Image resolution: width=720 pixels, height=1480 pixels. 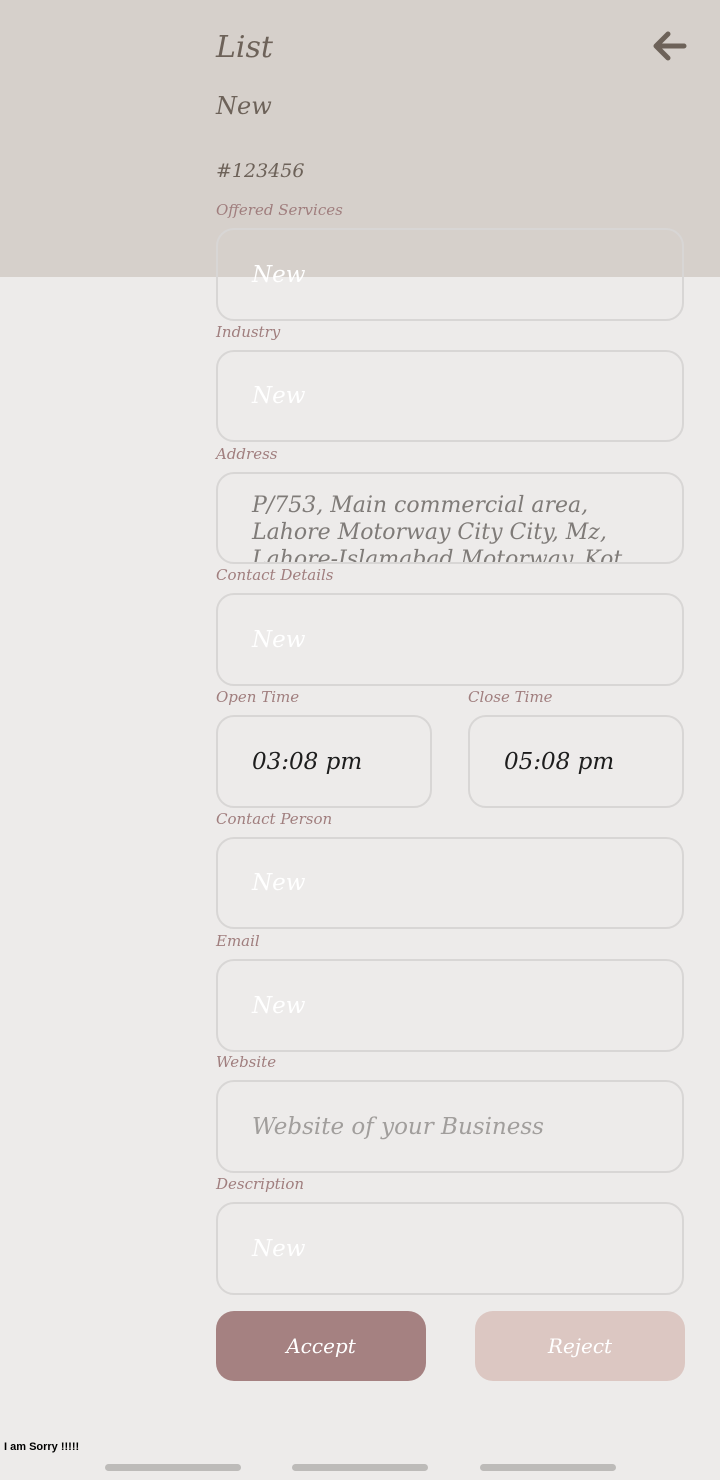 I want to click on description-label: Description, so click(x=260, y=1184).